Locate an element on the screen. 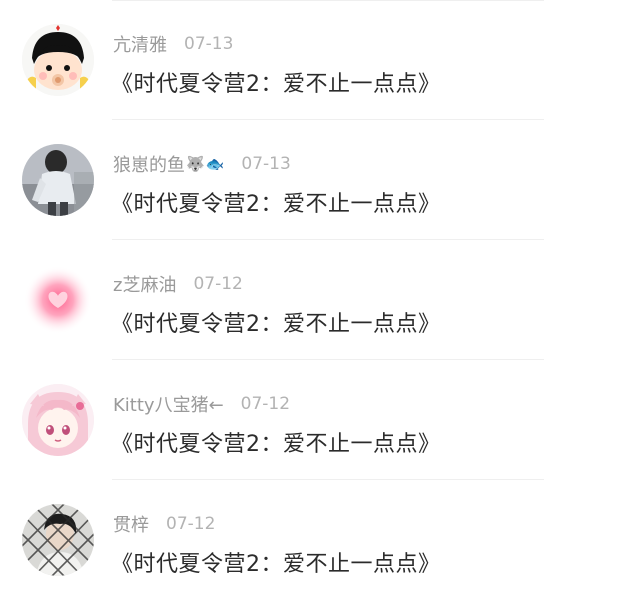 The height and width of the screenshot is (600, 640). comment-username: 贯梓 is located at coordinates (131, 524).